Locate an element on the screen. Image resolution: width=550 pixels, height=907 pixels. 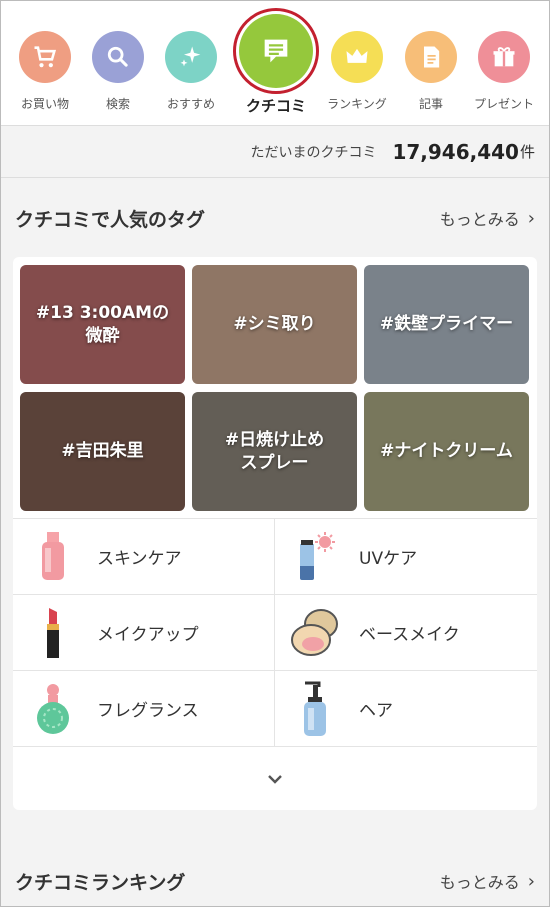
section-title: クチコミランキング is located at coordinates (100, 882).